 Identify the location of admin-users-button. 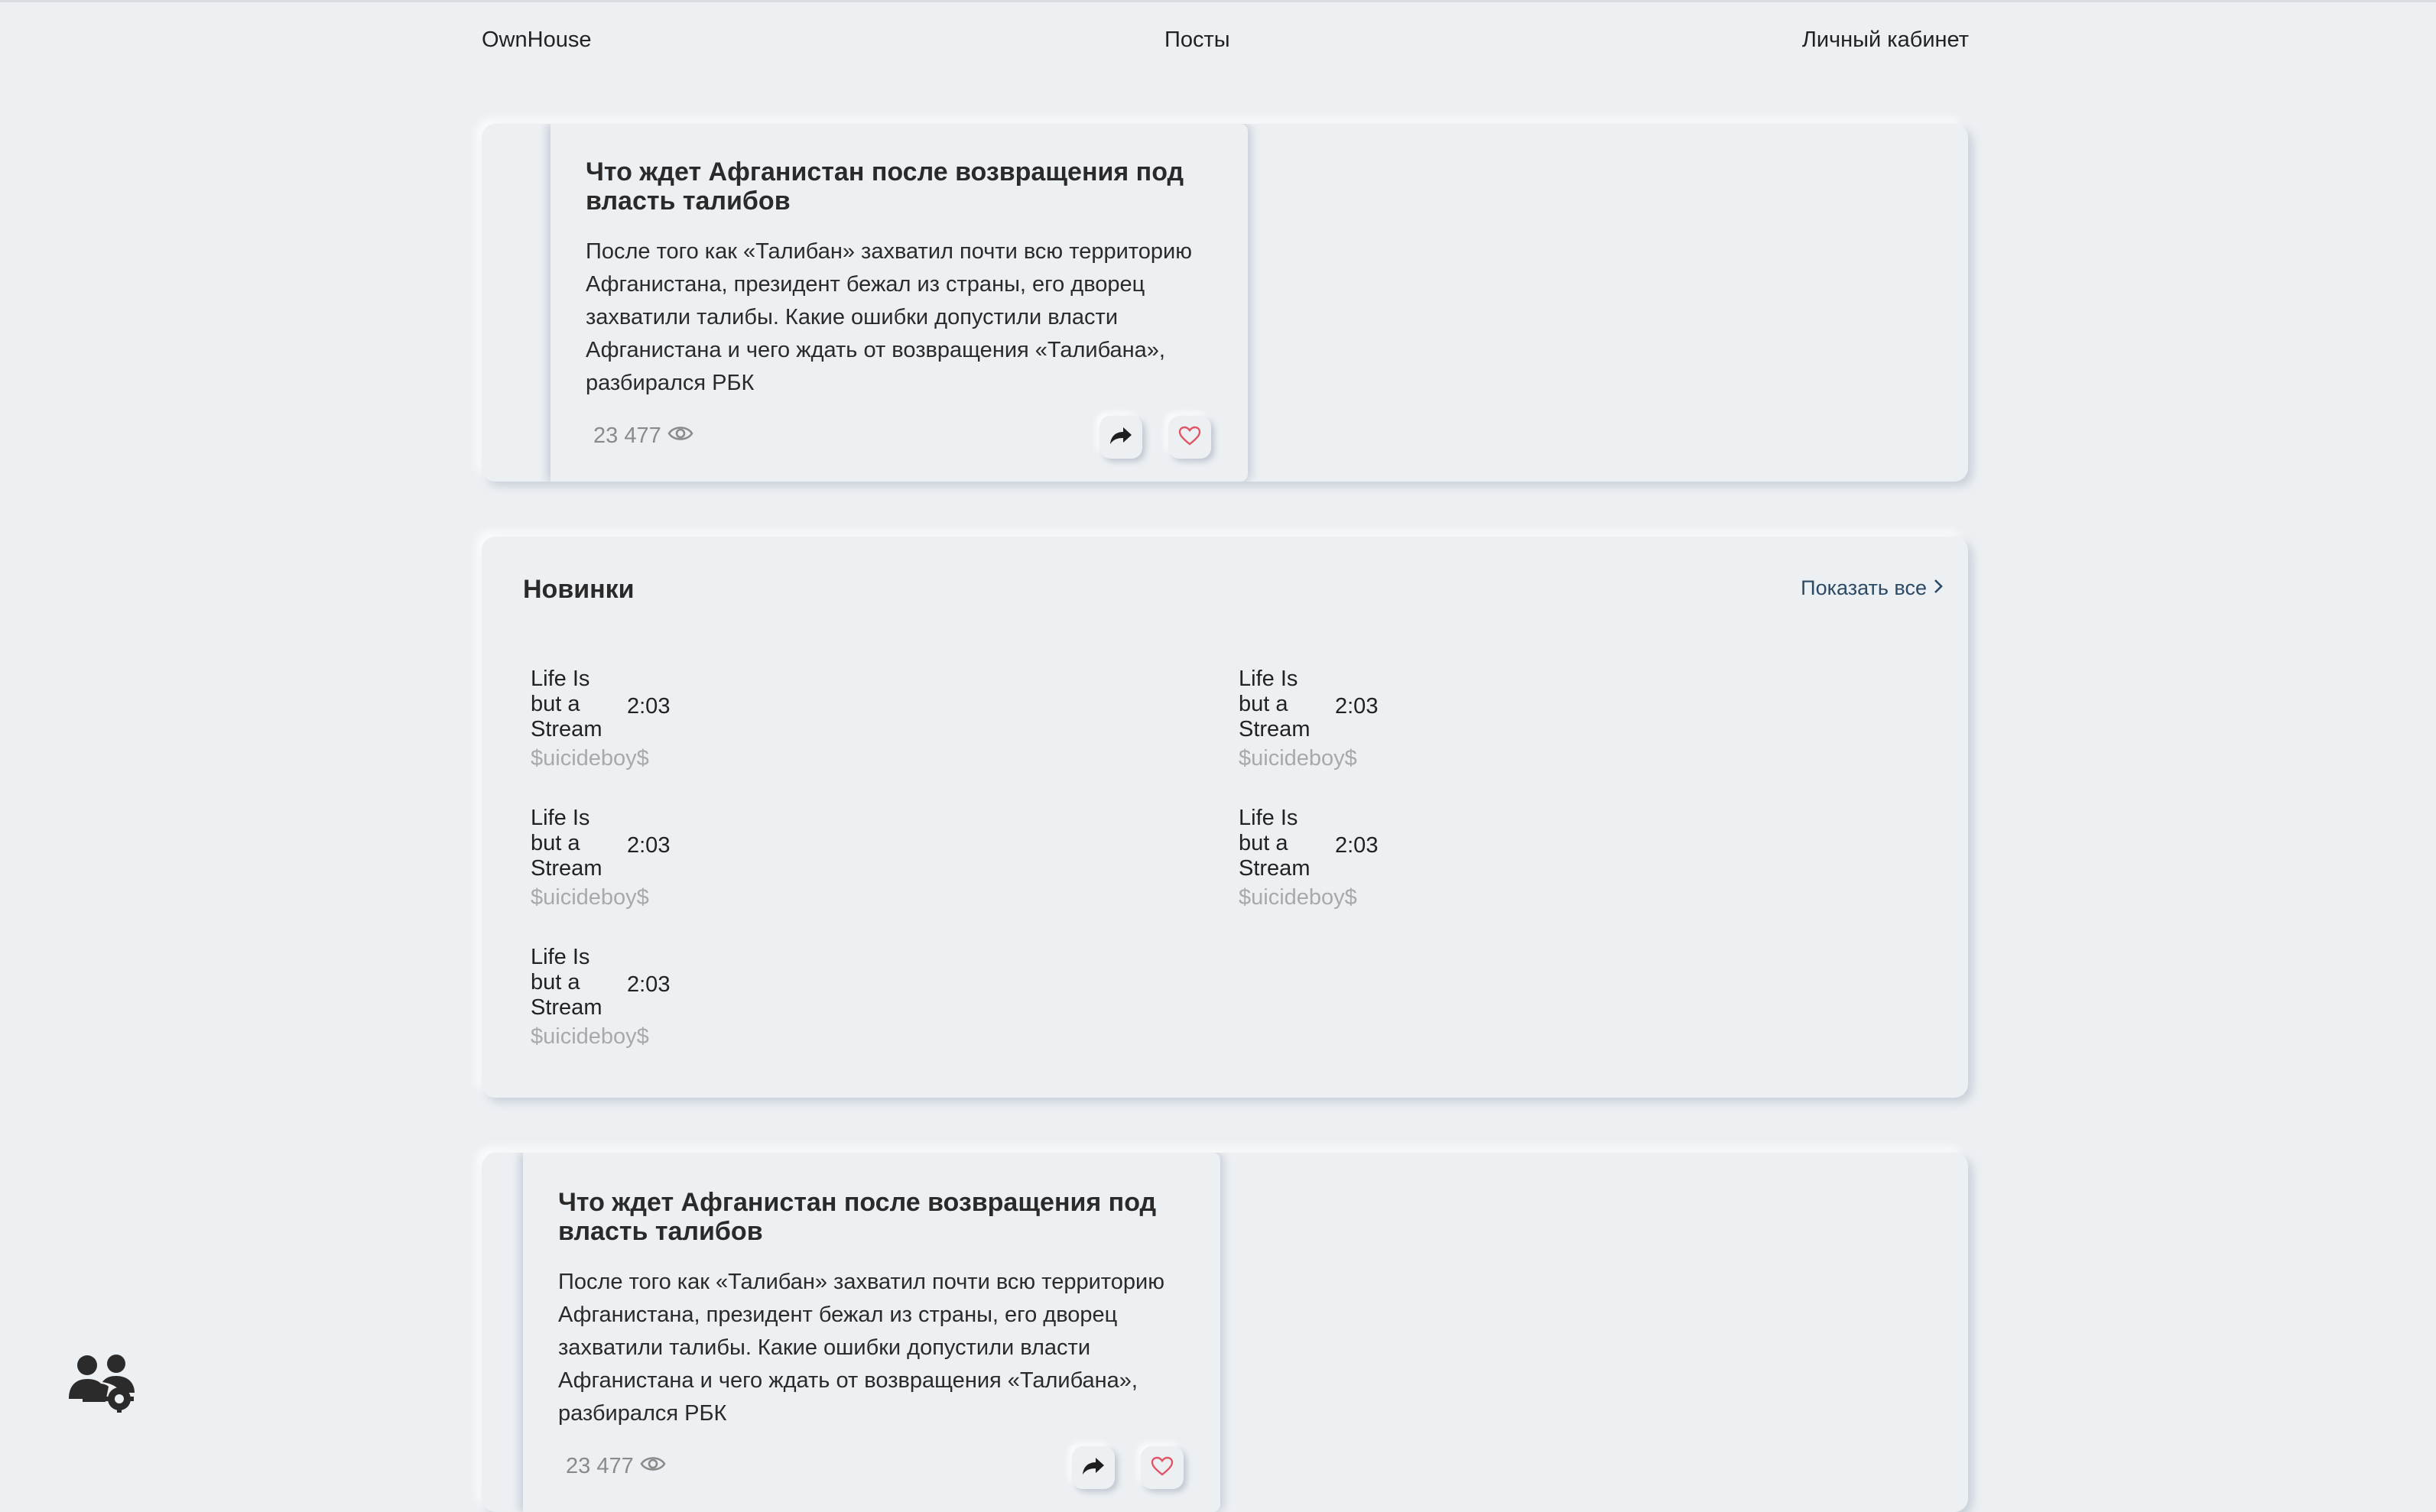
(102, 1382).